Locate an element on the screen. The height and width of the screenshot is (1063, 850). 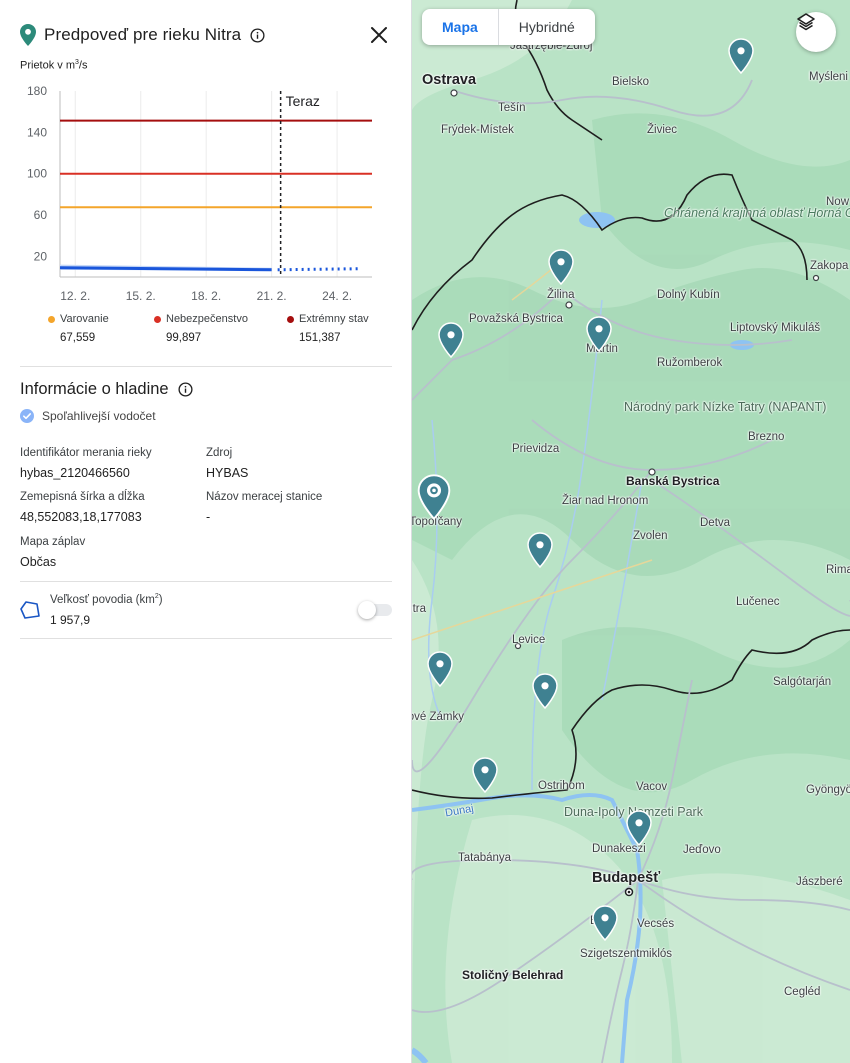
panel-header: Predpoveď pre rieku Nitra is located at coordinates (206, 35).